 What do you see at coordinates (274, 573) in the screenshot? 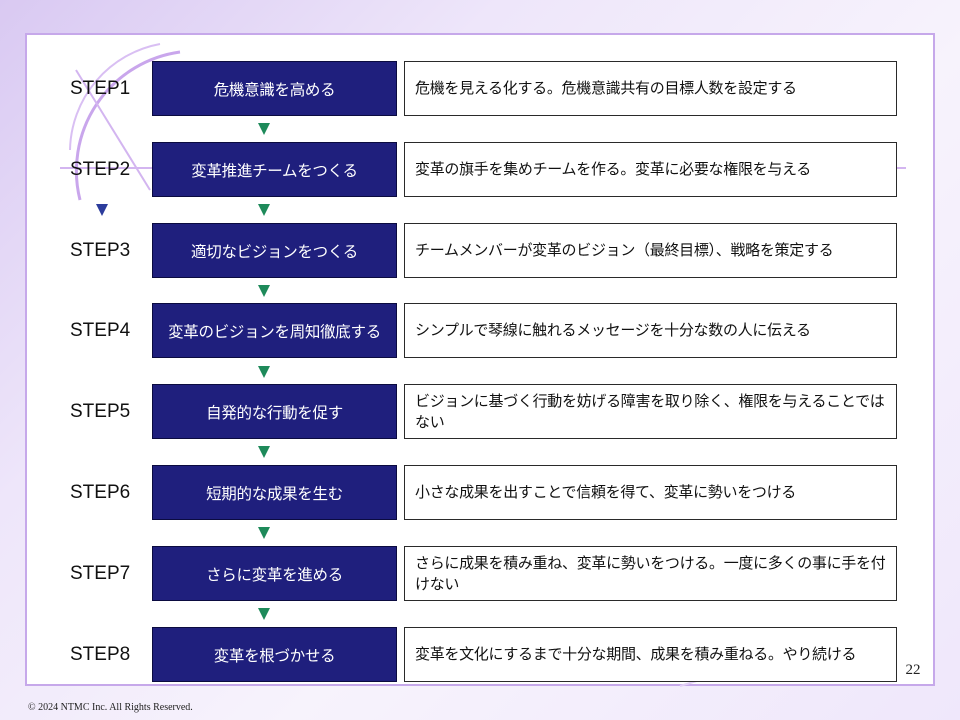
I see `step-title-box: さらに変革を進める` at bounding box center [274, 573].